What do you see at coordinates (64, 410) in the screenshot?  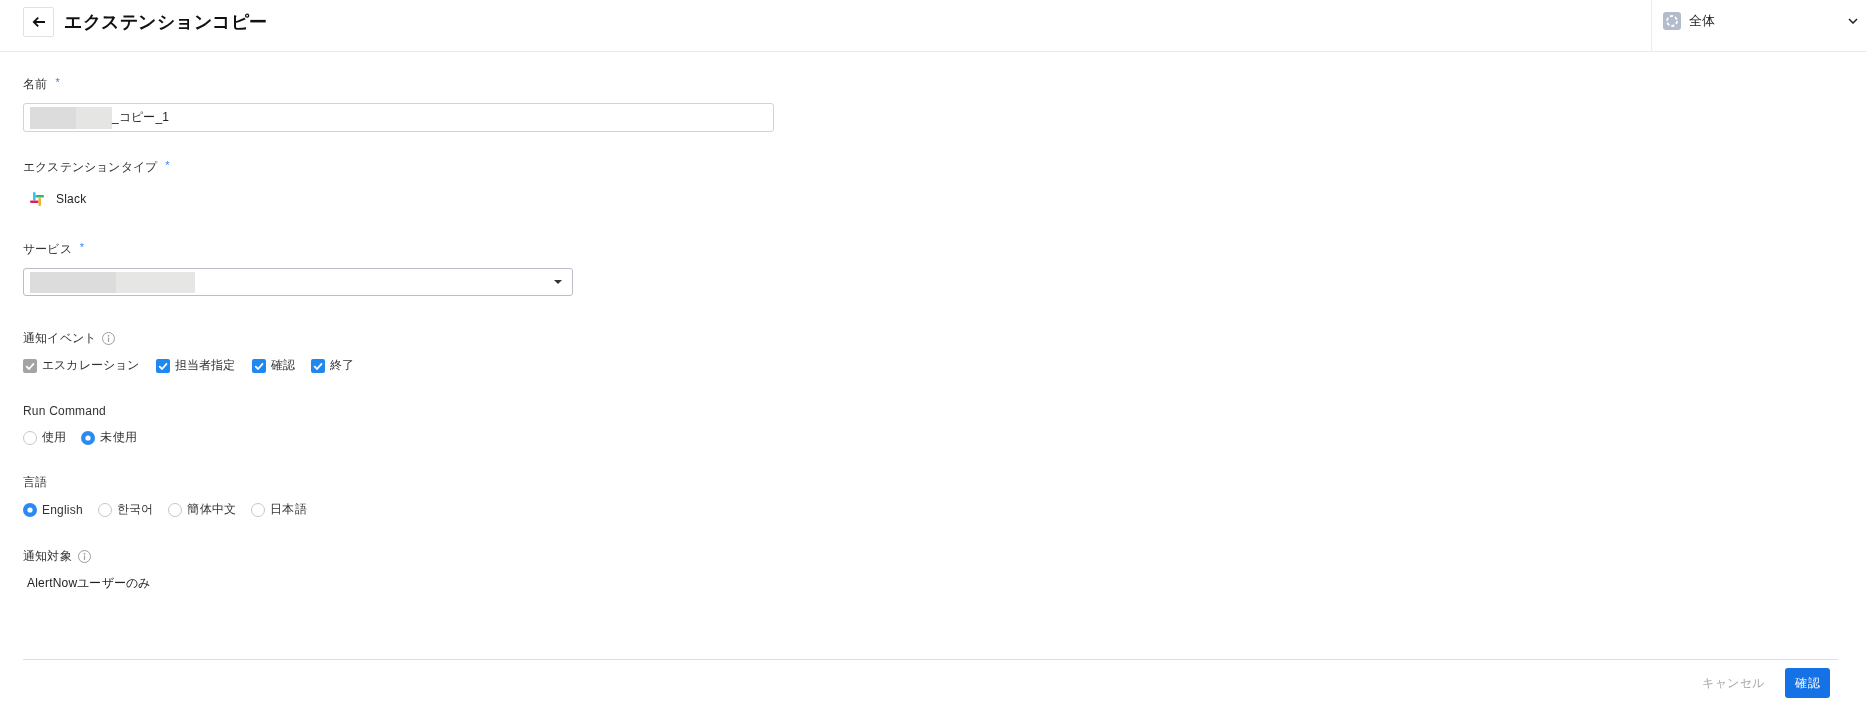 I see `field-label: Run Command` at bounding box center [64, 410].